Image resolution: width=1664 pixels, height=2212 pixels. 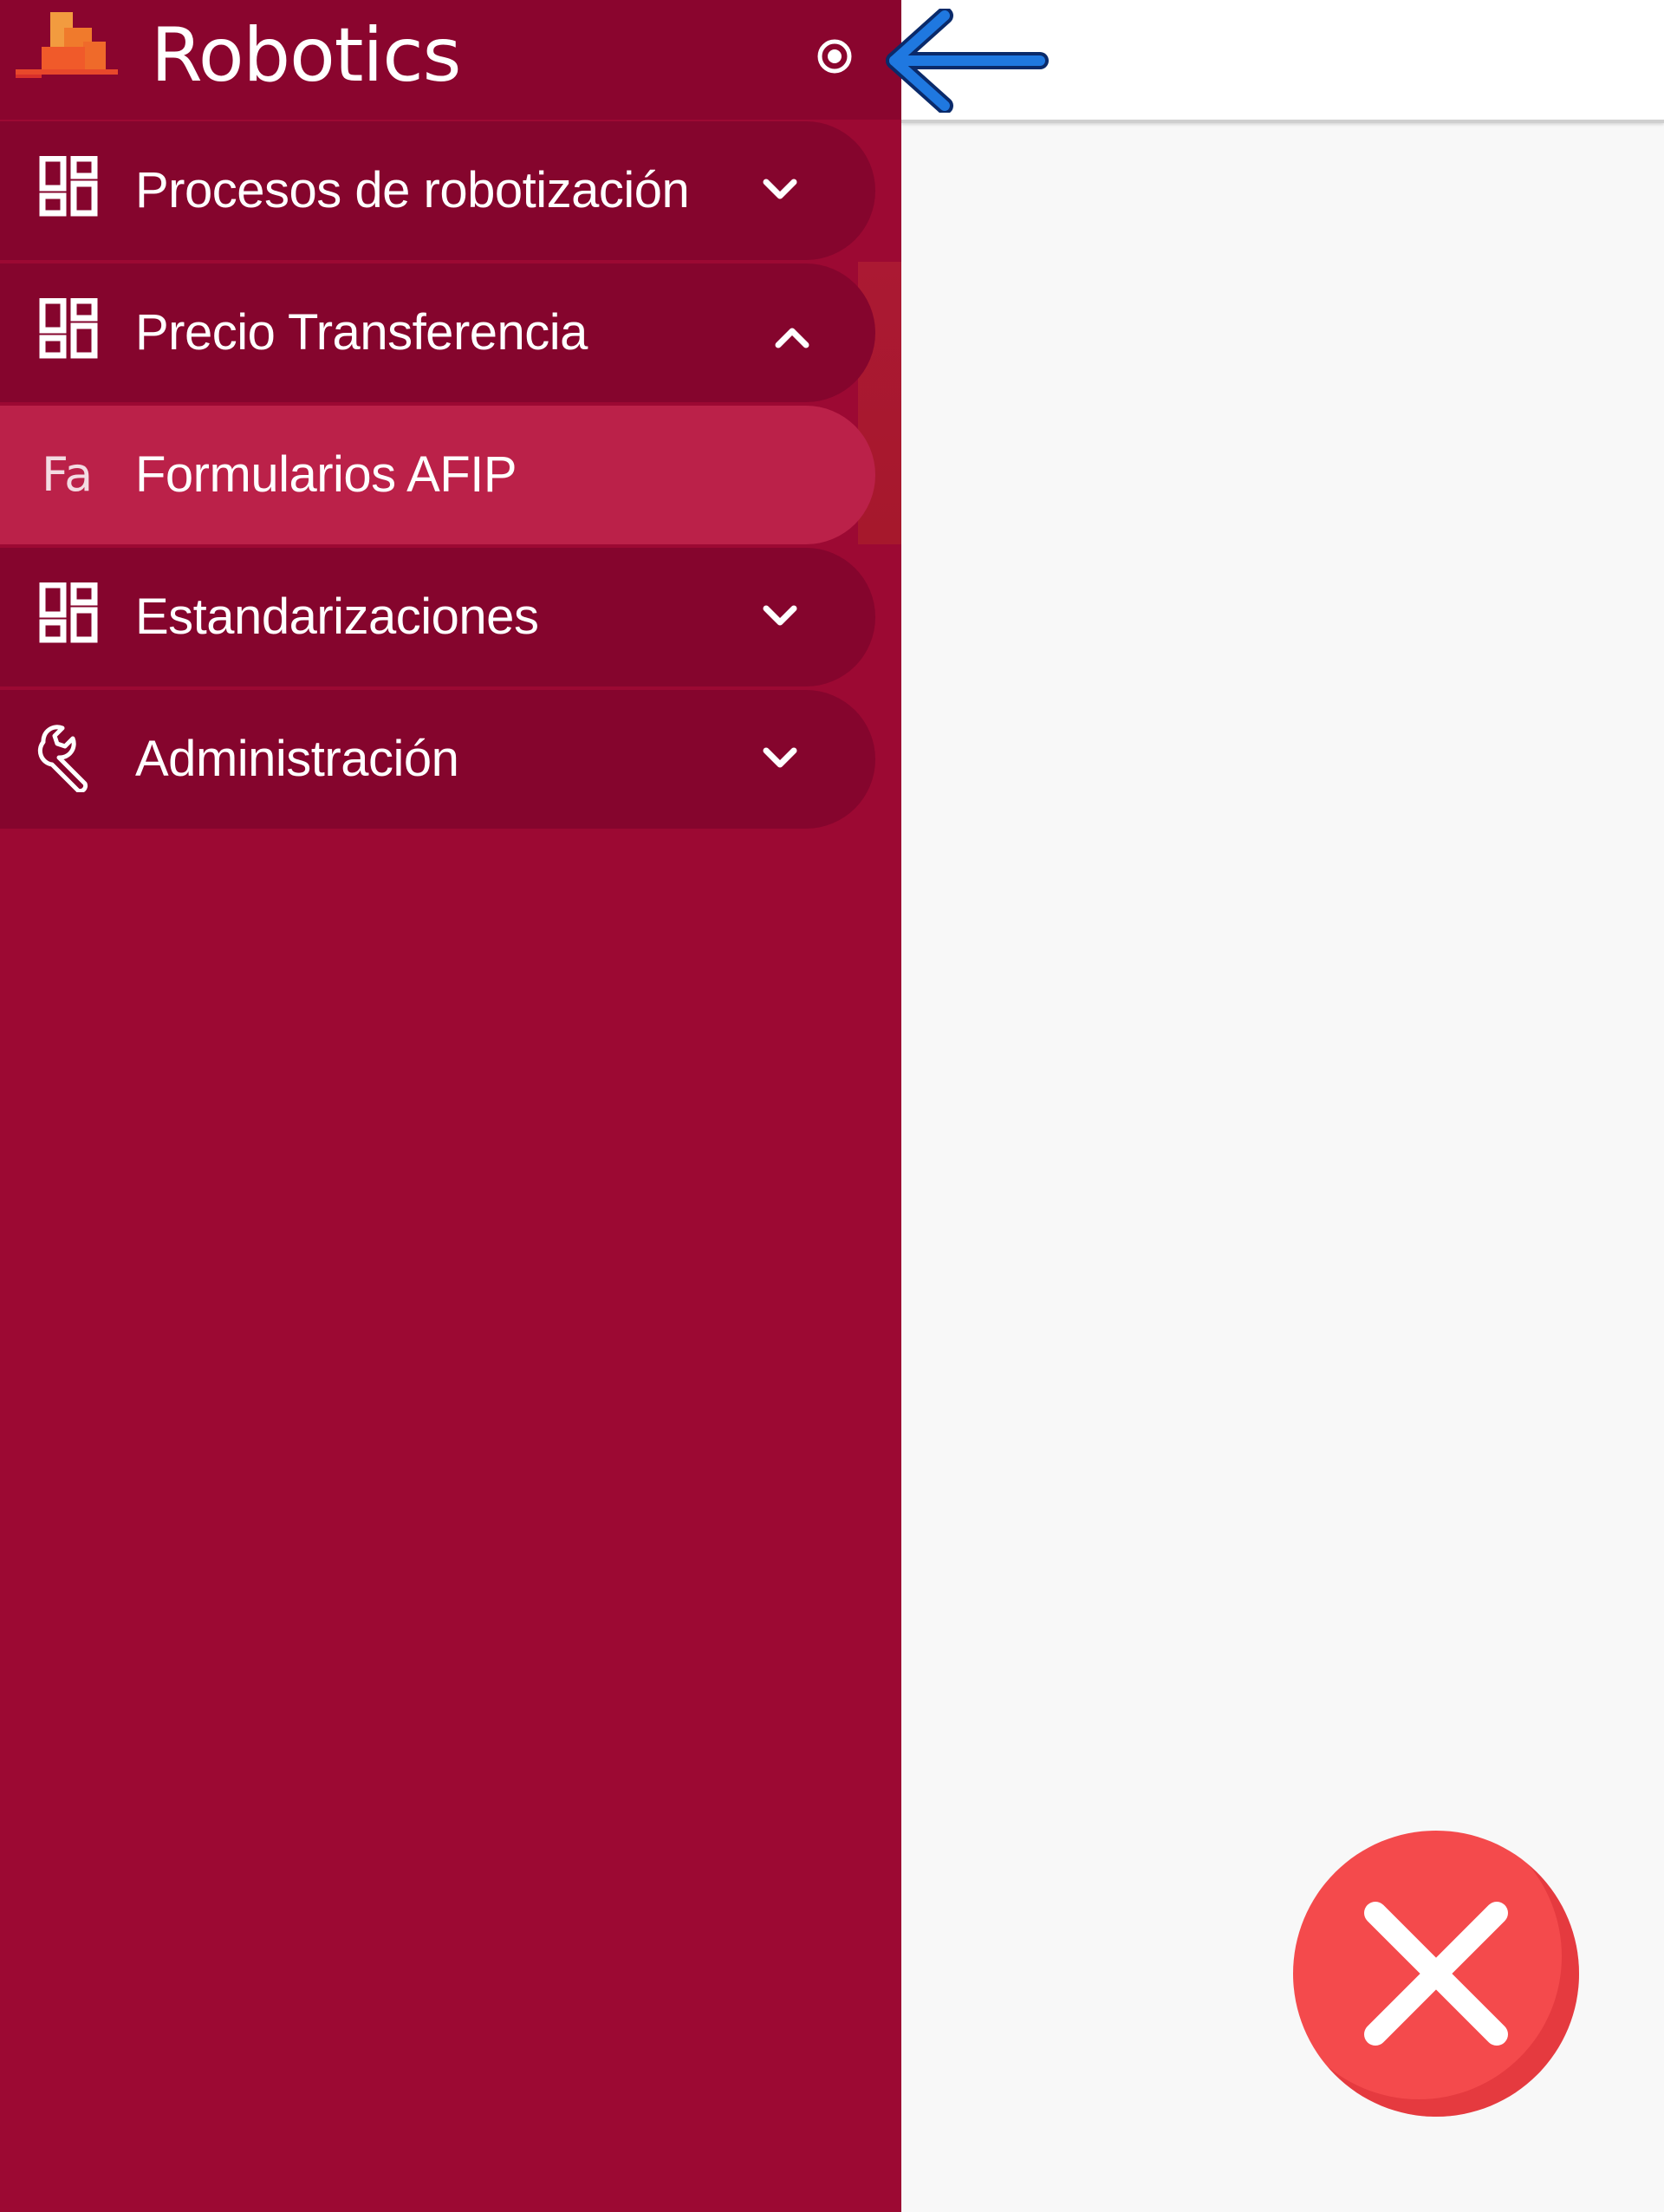 I want to click on annotation-arrow-icon, so click(x=967, y=61).